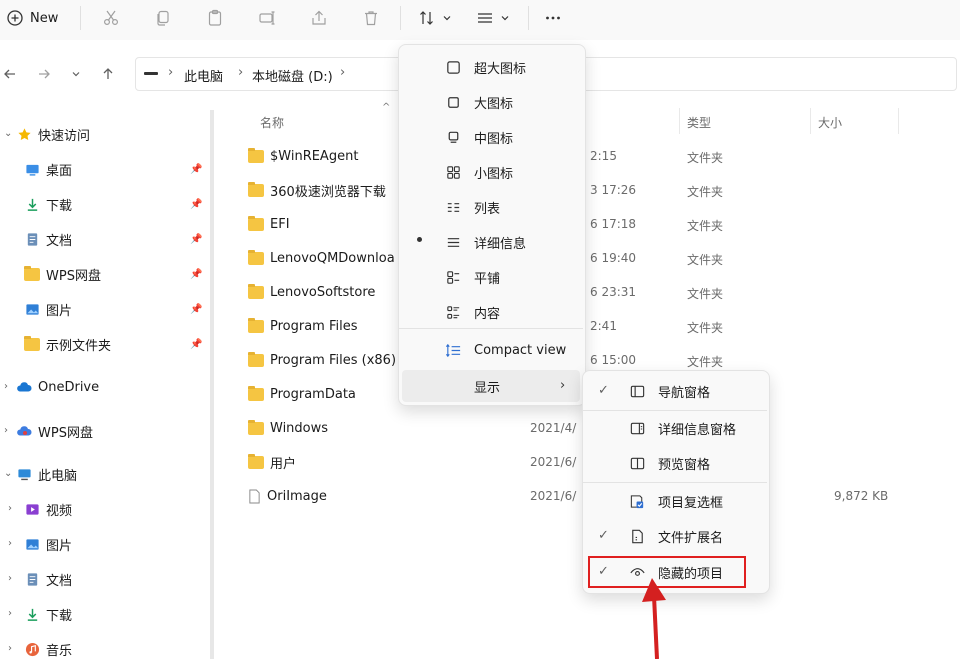 The image size is (960, 661). I want to click on submenu-item-preview-pane: 预览窗格, so click(669, 463).